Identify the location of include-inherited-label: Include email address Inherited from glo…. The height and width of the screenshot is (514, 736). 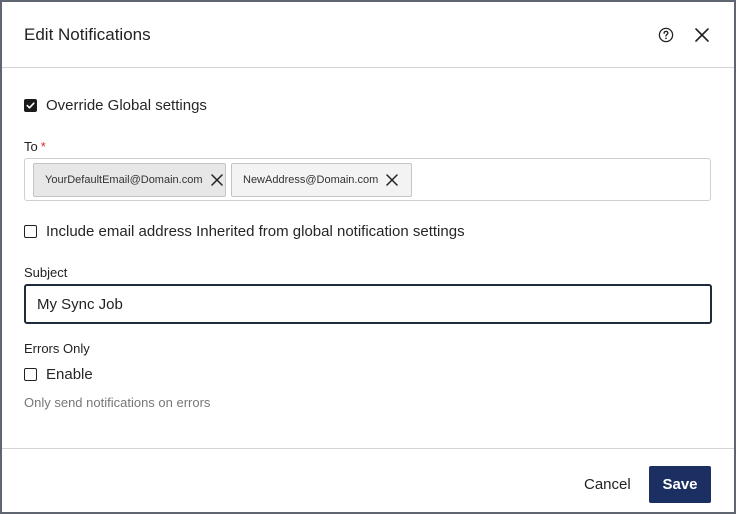
(255, 231).